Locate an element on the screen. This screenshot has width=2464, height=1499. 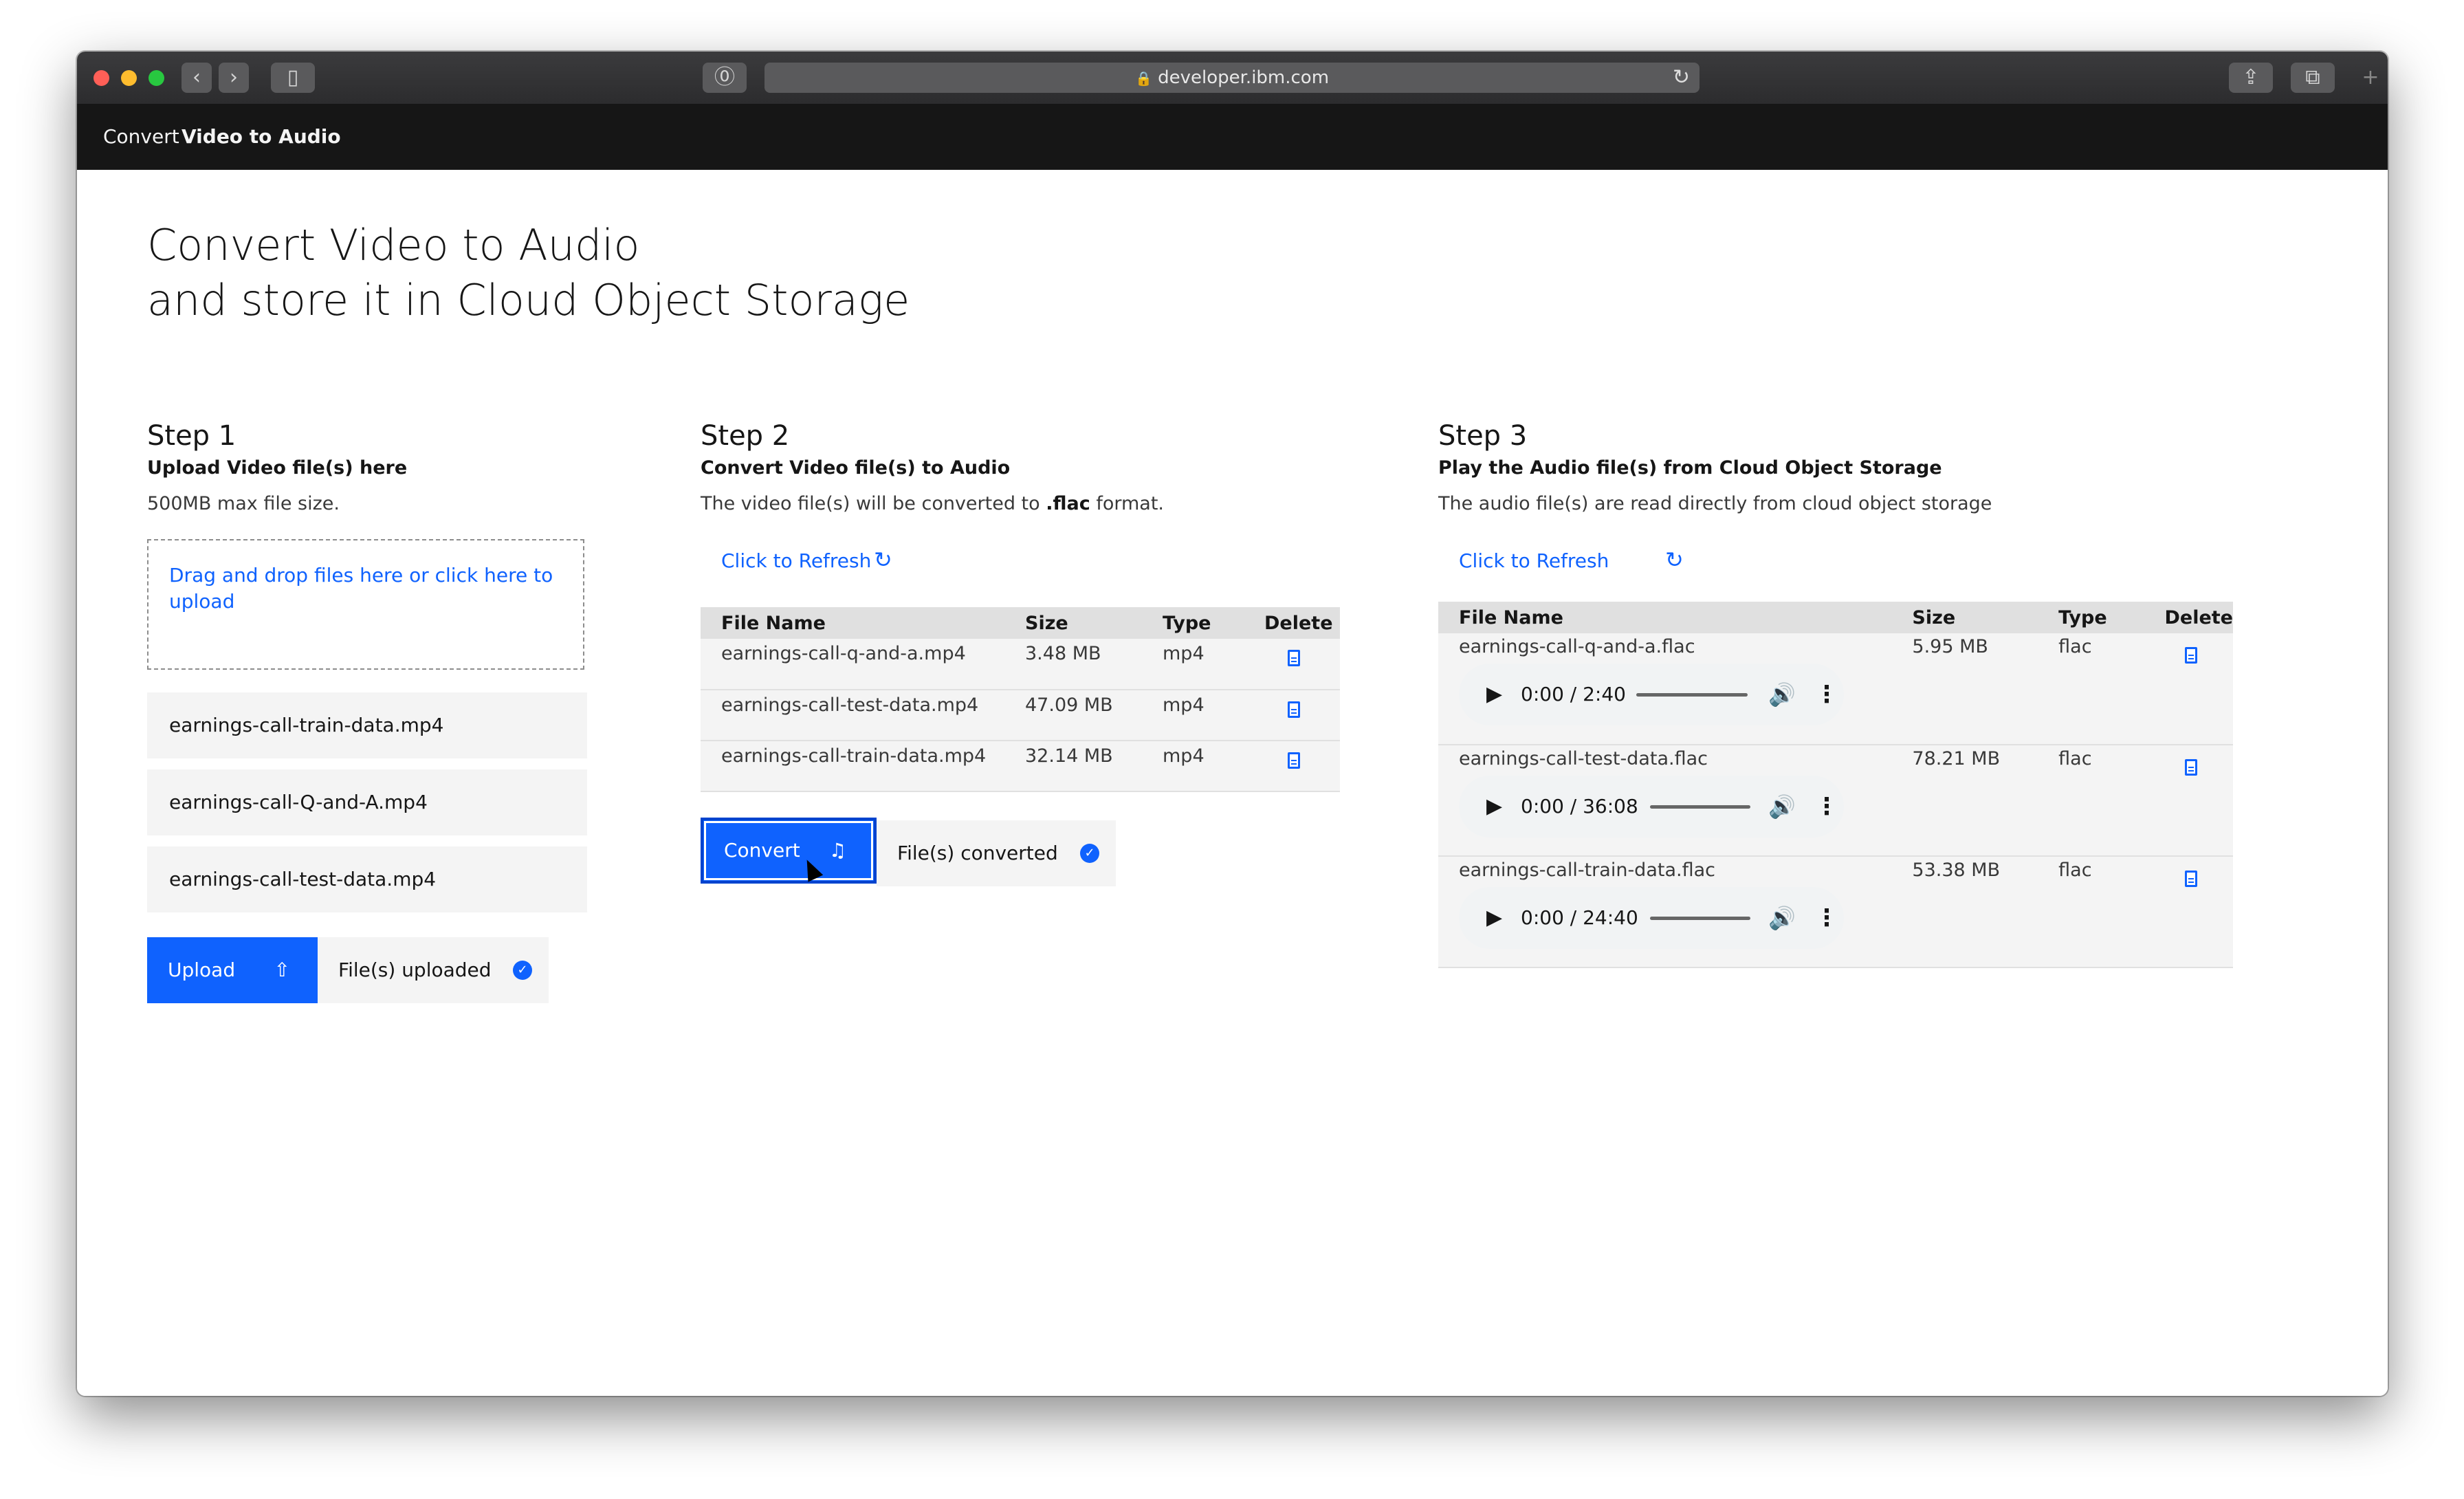
step3-refresh-link: Click to Refresh ↻ is located at coordinates (1571, 560).